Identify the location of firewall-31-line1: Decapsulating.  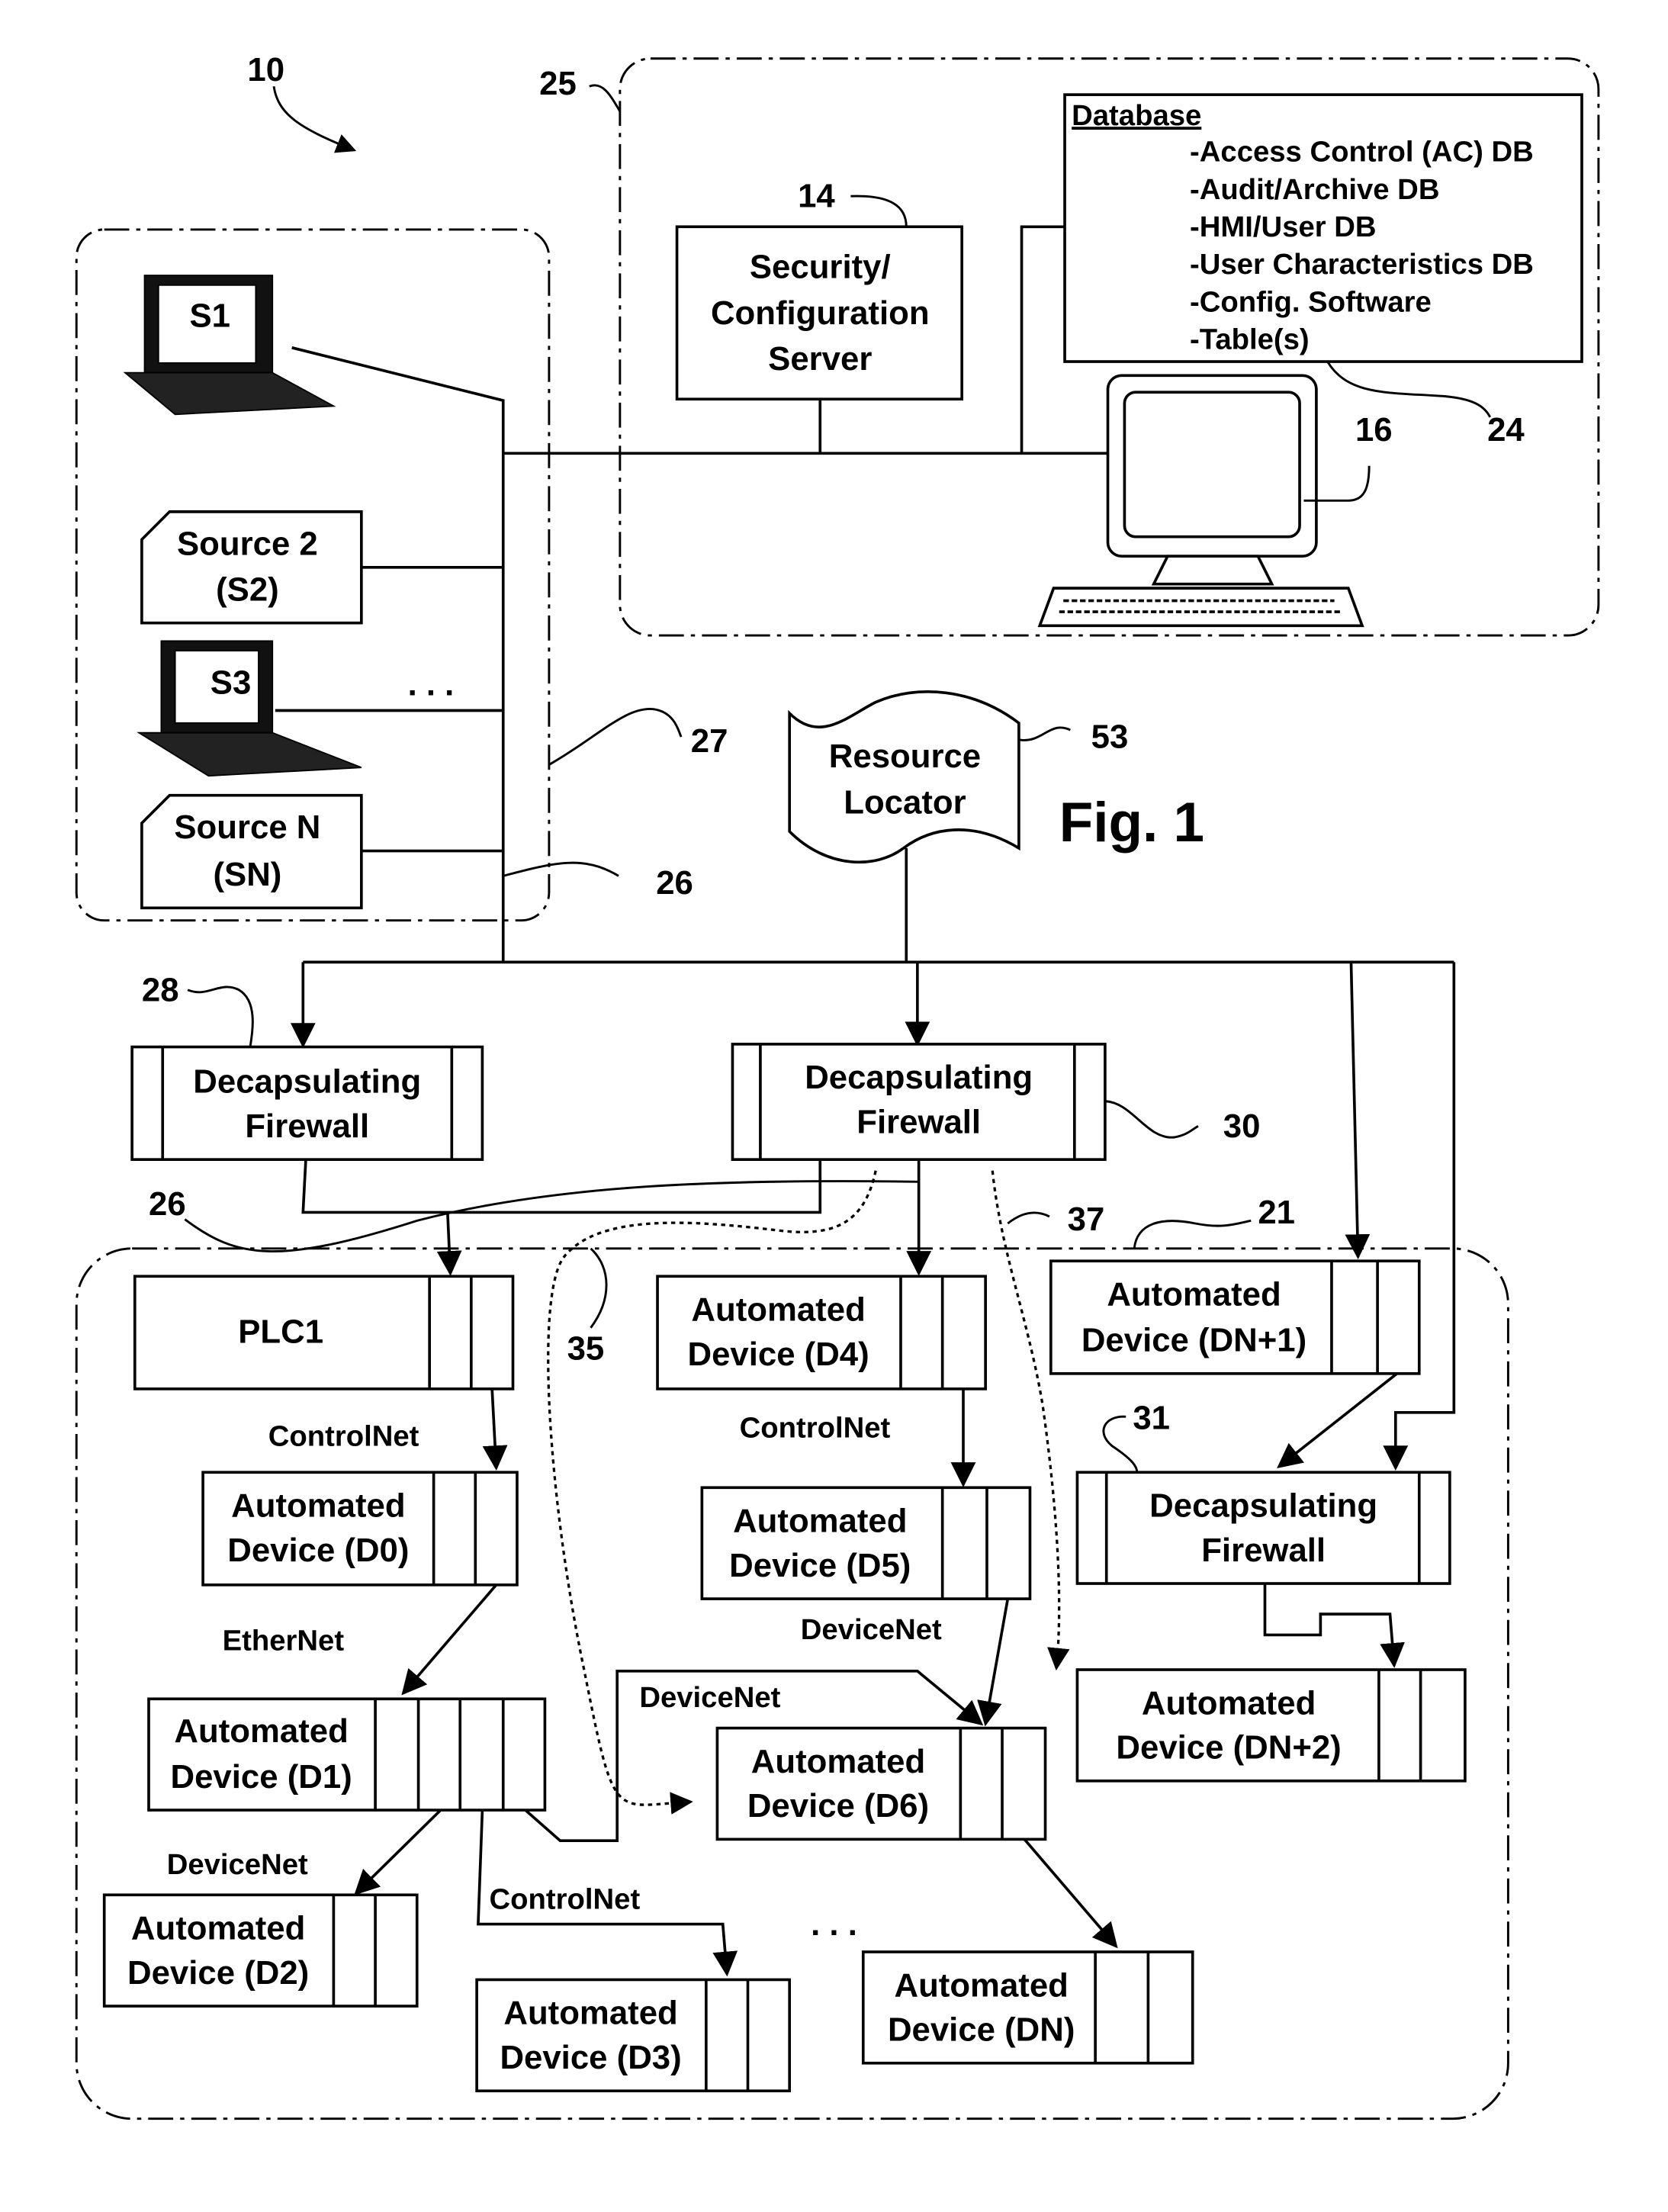
(1263, 1506).